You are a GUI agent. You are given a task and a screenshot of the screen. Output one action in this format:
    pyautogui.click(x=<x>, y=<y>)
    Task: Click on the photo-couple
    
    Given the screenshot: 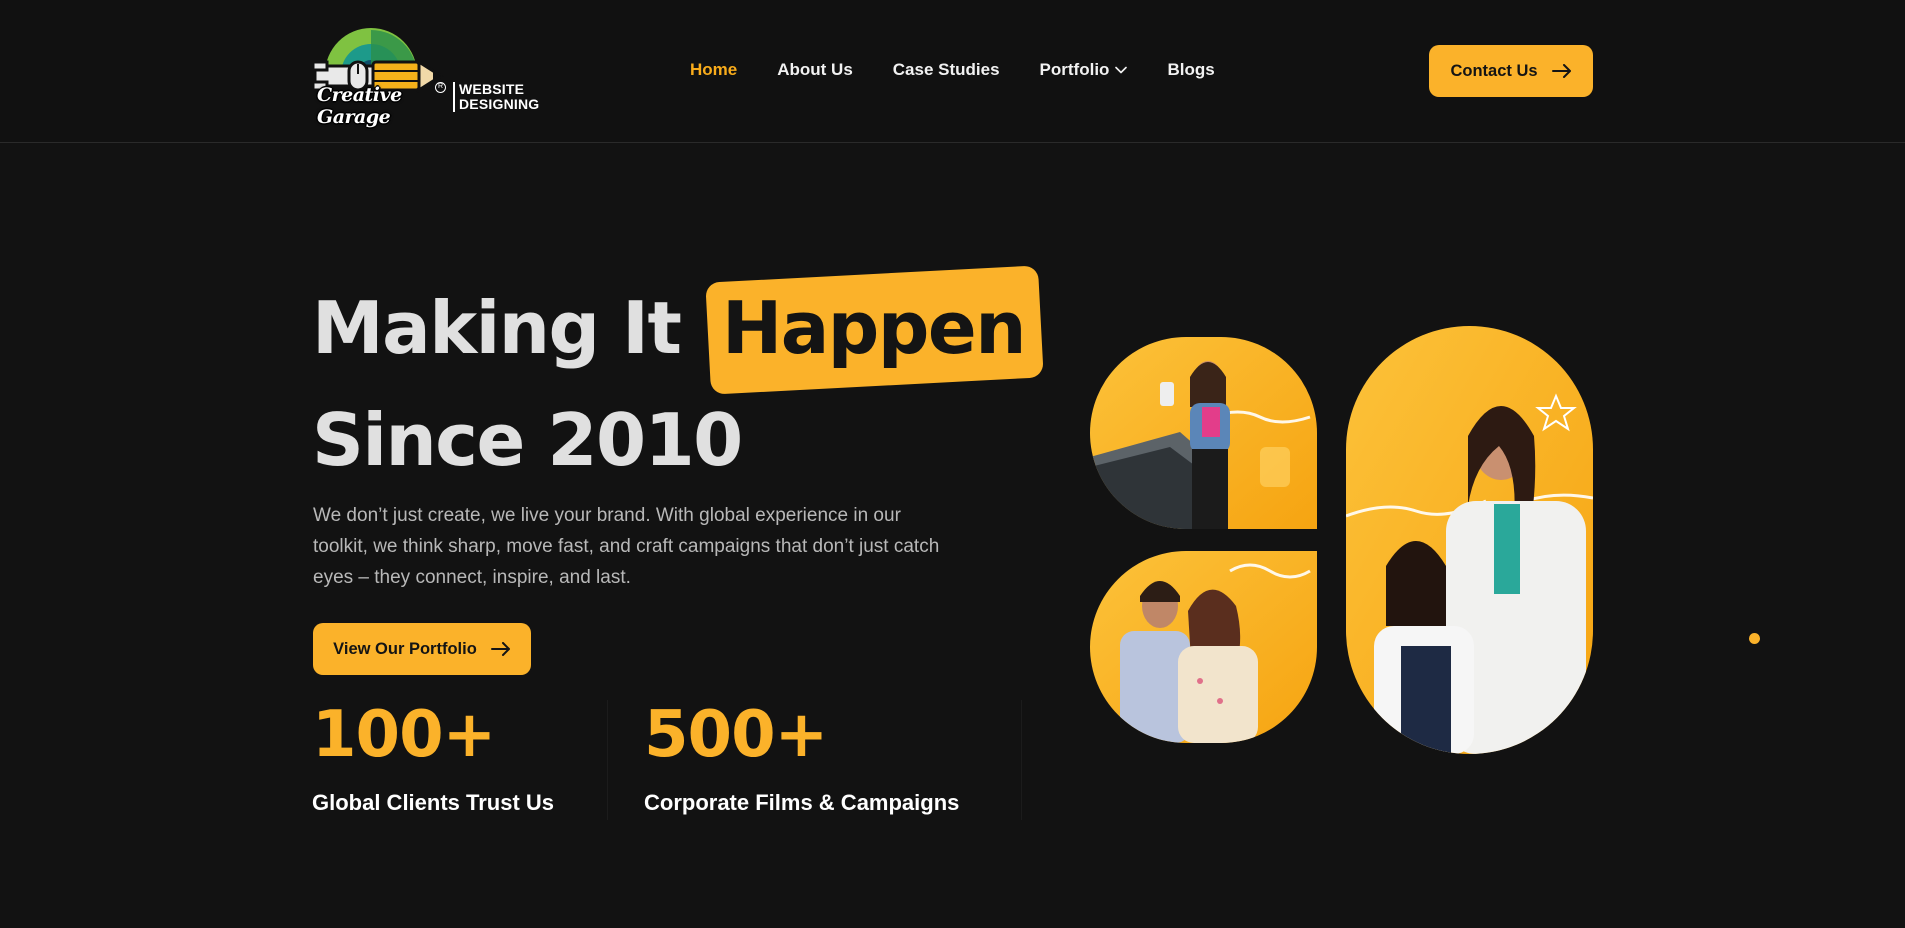 What is the action you would take?
    pyautogui.click(x=1203, y=647)
    